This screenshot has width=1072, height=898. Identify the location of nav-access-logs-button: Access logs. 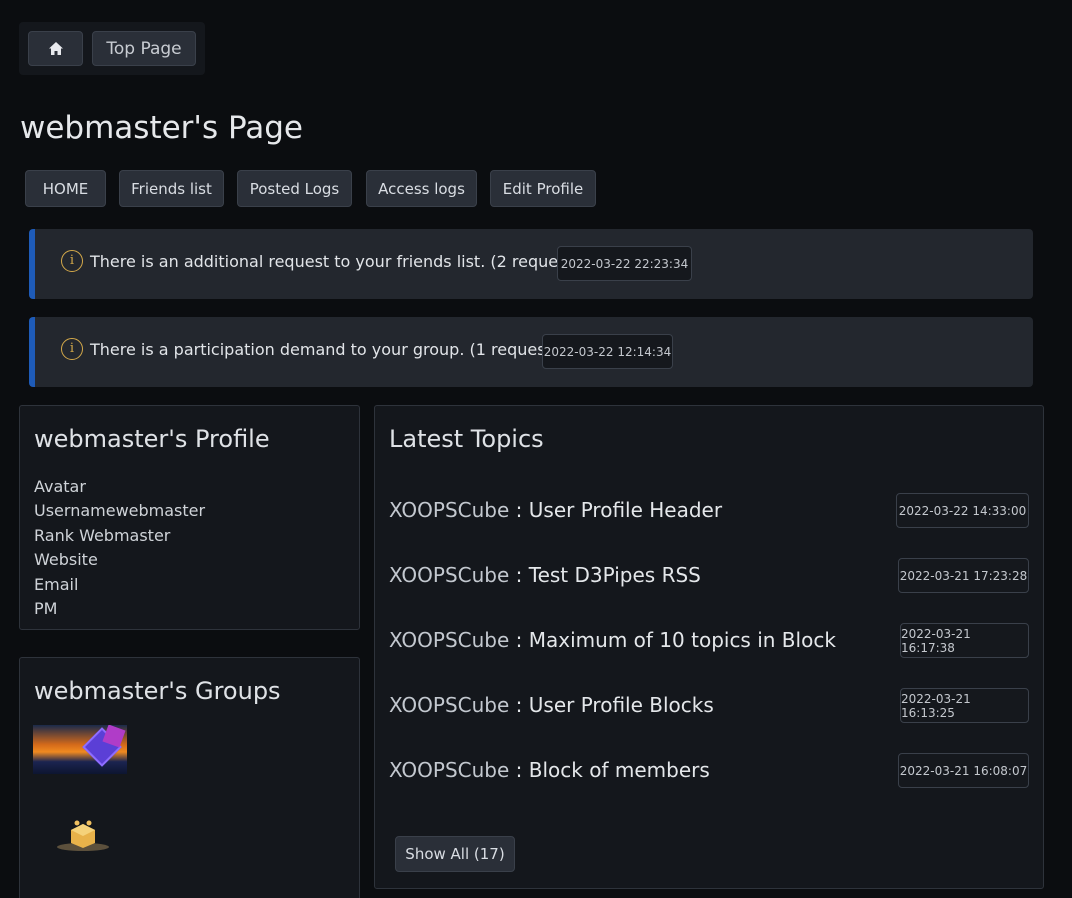
(421, 188).